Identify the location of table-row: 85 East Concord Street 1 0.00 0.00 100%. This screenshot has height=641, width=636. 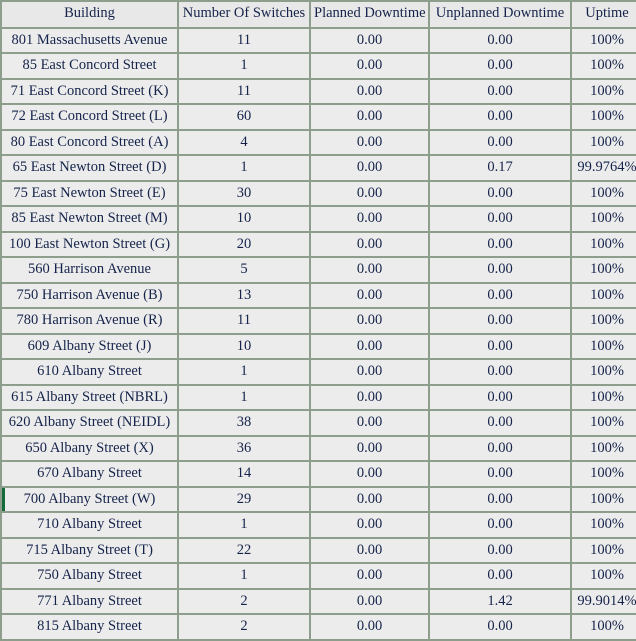
(319, 66).